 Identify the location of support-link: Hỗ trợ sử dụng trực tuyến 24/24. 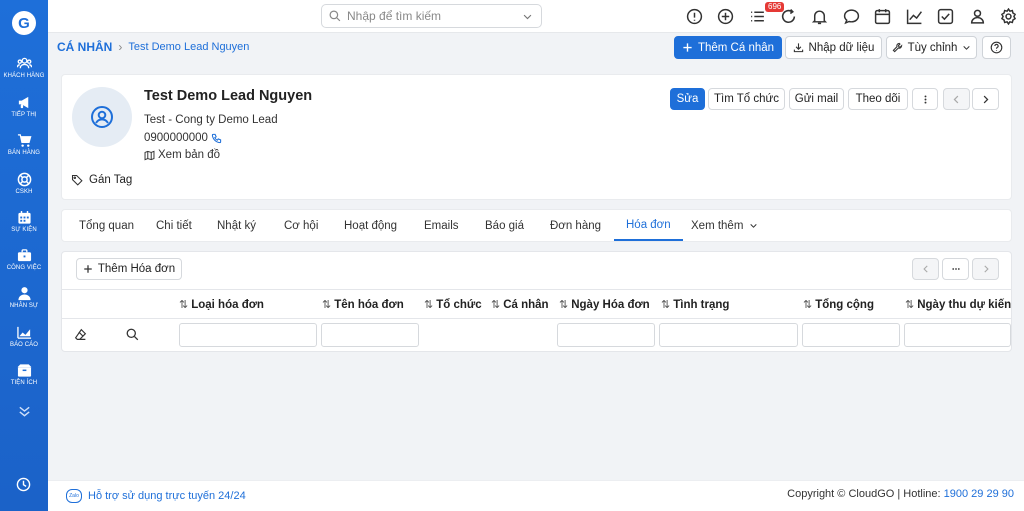
(167, 496).